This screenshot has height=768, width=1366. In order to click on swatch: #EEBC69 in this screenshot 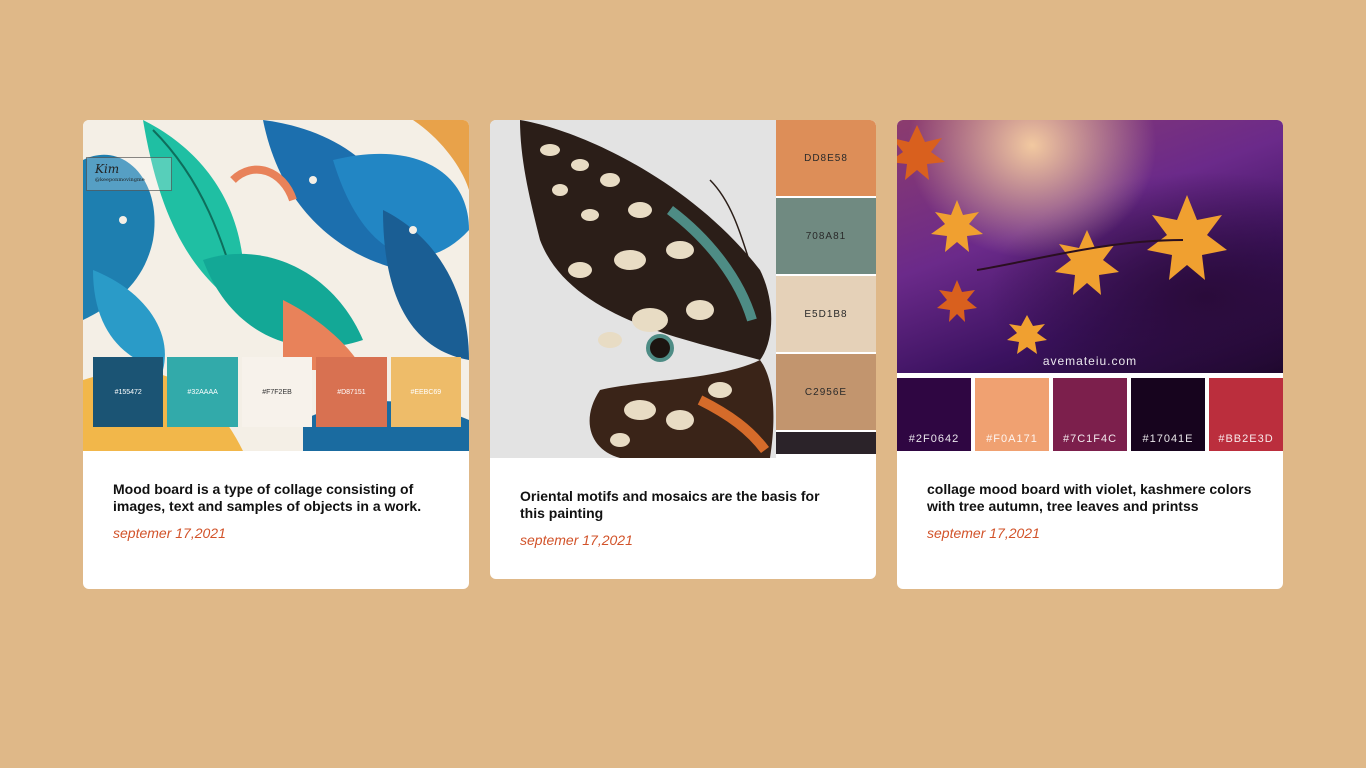, I will do `click(426, 392)`.